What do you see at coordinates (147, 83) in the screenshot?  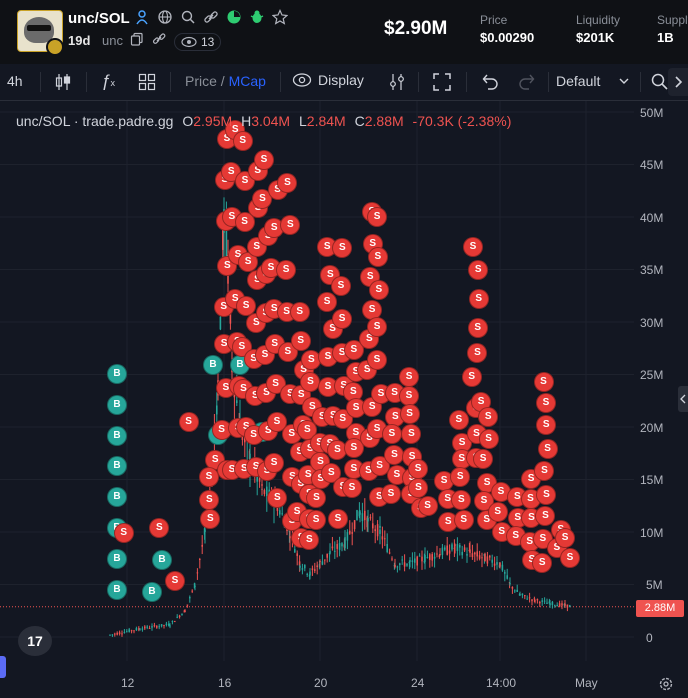 I see `layout-grid-icon` at bounding box center [147, 83].